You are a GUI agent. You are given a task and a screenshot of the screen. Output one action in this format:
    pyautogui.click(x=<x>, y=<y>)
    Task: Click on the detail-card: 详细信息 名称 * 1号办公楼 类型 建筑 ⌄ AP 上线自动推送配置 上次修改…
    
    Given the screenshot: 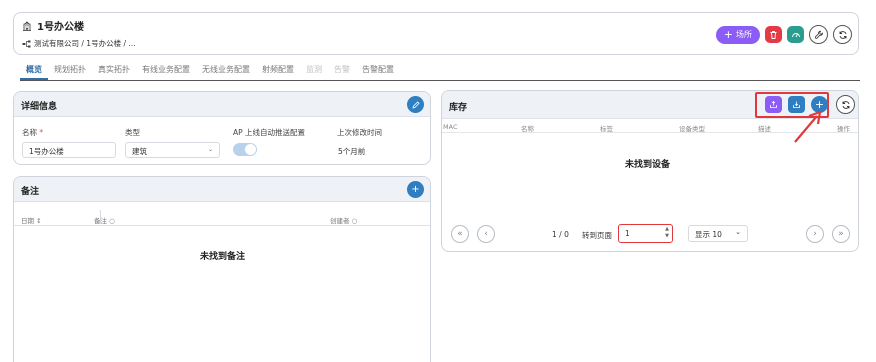 What is the action you would take?
    pyautogui.click(x=222, y=128)
    